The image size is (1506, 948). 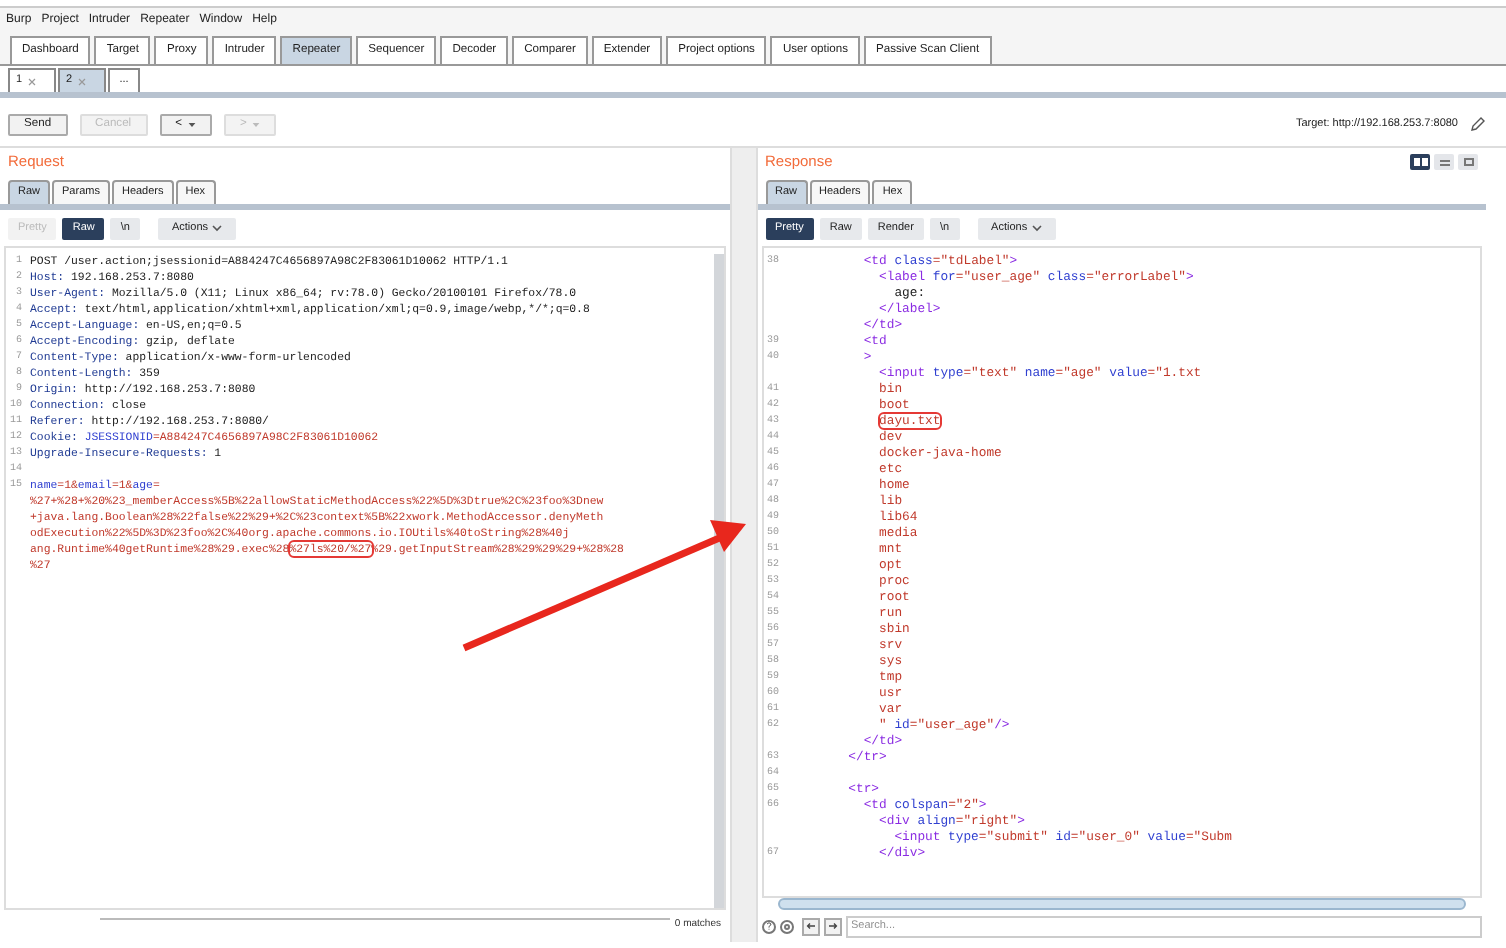 What do you see at coordinates (1444, 162) in the screenshot?
I see `stacked-view-icon` at bounding box center [1444, 162].